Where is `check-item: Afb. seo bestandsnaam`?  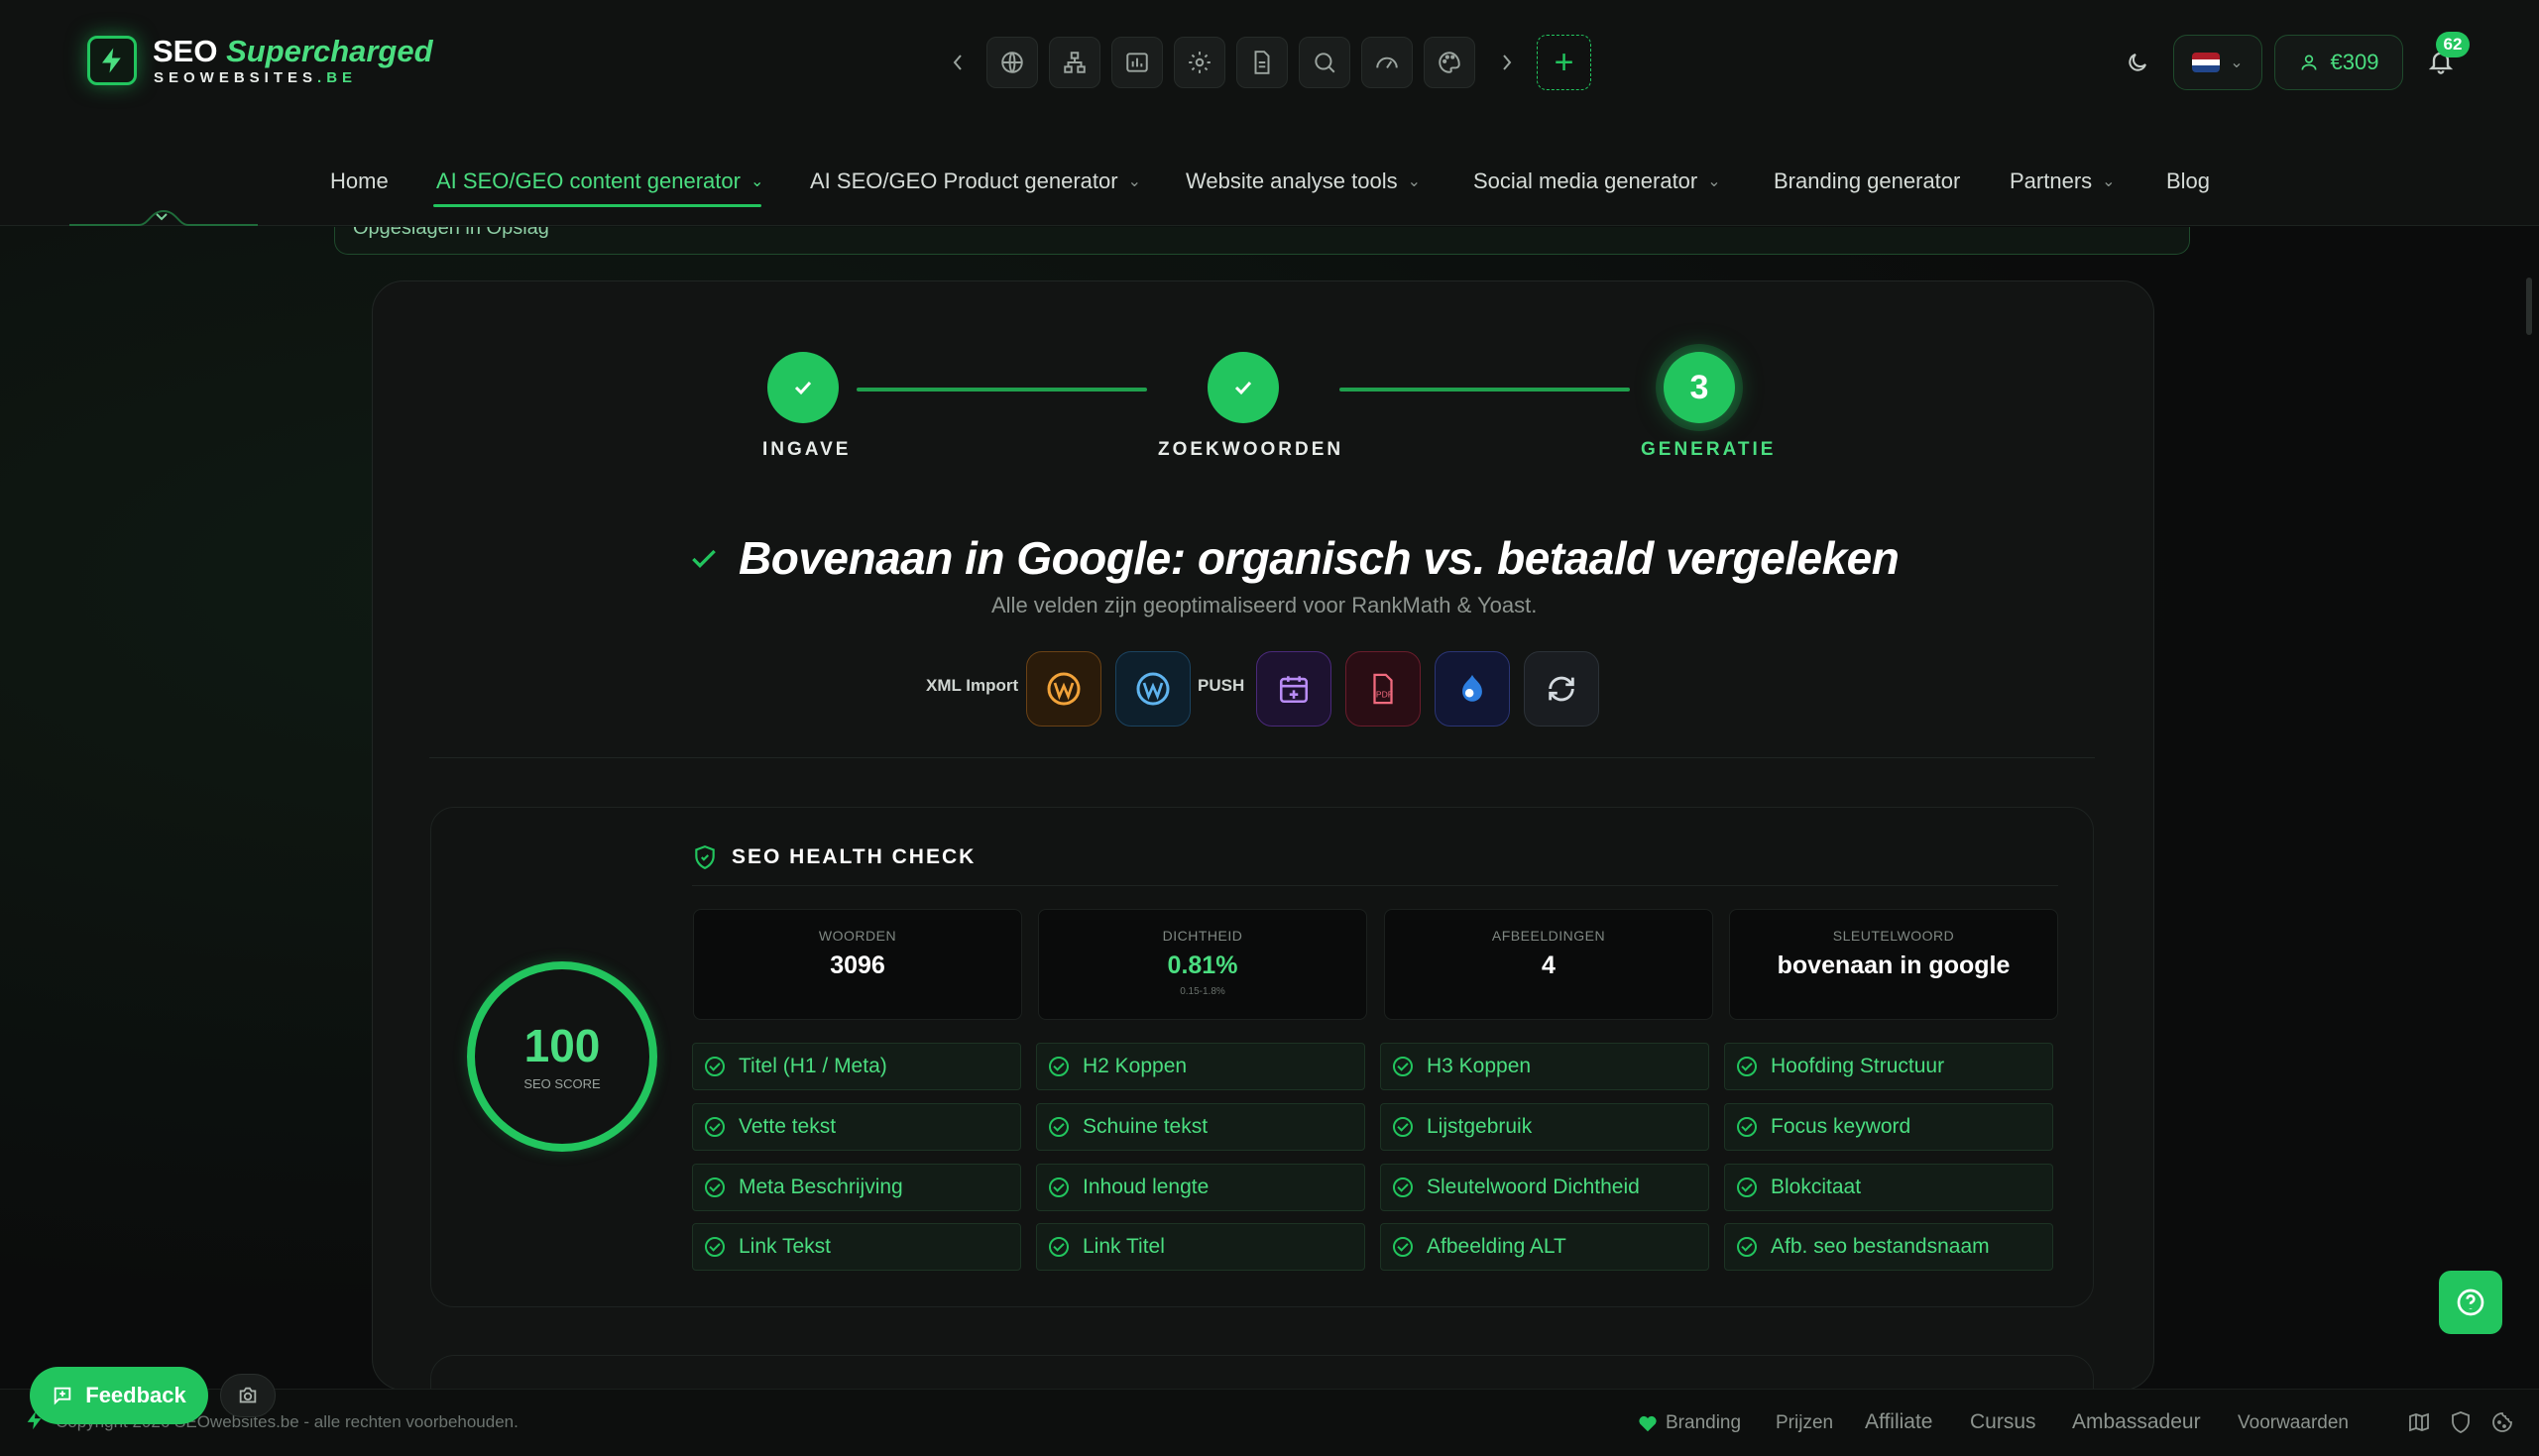
check-item: Afb. seo bestandsnaam is located at coordinates (1888, 1247).